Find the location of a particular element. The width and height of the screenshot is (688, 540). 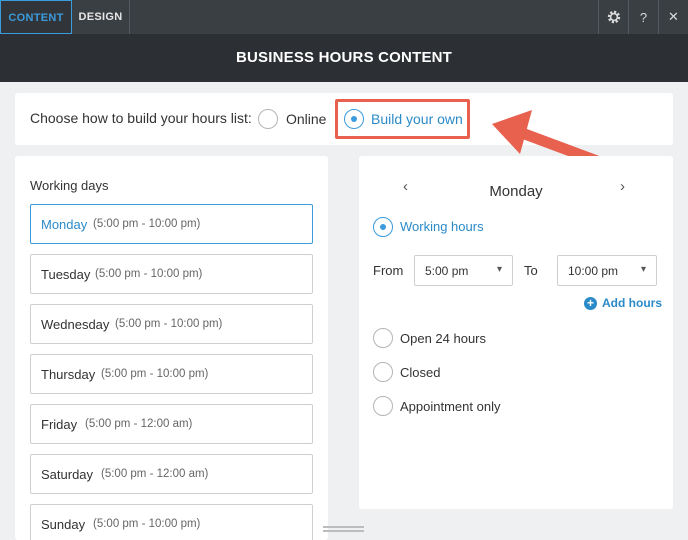

radio-appointment-only-label: Appointment only is located at coordinates (450, 406).